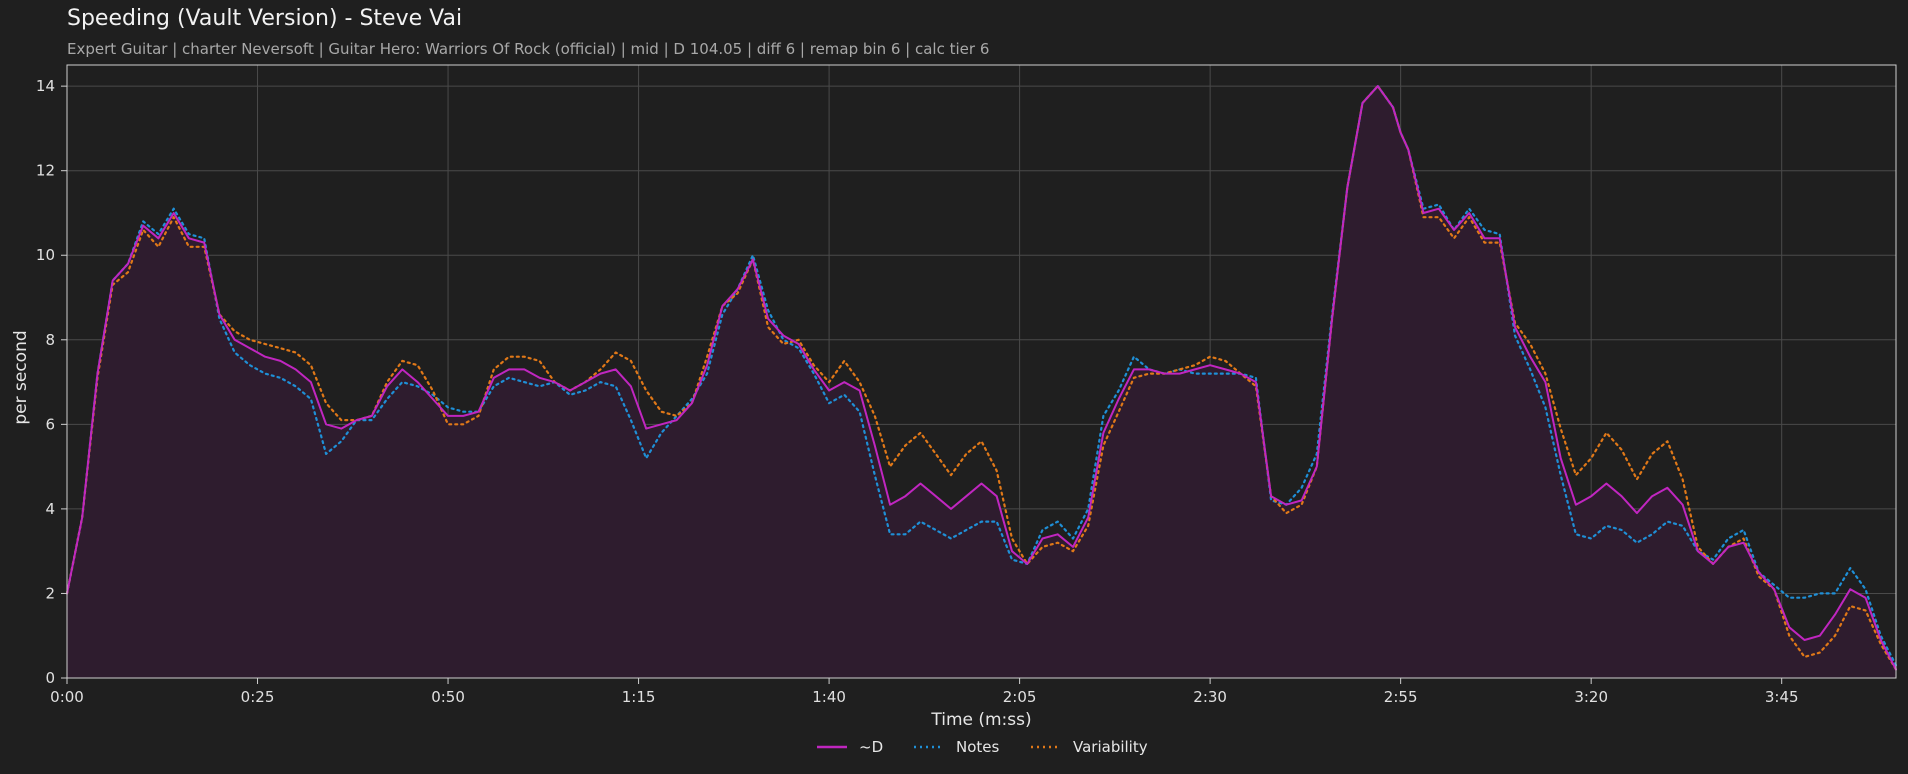 This screenshot has height=774, width=1908. What do you see at coordinates (1591, 697) in the screenshot?
I see `x-tick-label: 3:20` at bounding box center [1591, 697].